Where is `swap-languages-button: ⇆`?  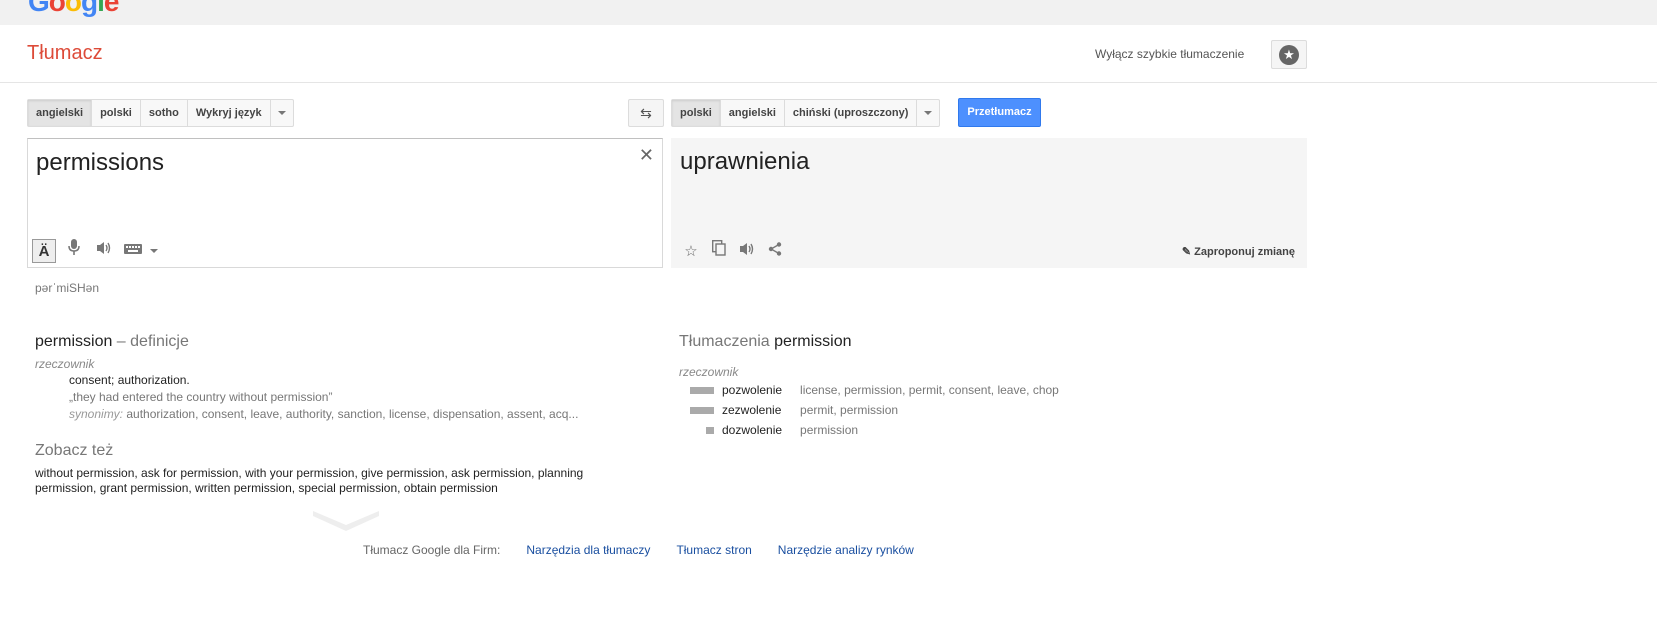 swap-languages-button: ⇆ is located at coordinates (646, 113).